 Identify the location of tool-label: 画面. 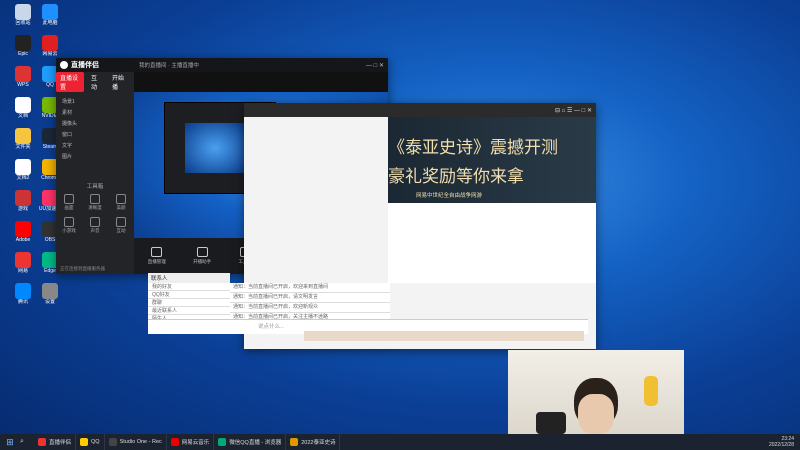
(69, 207).